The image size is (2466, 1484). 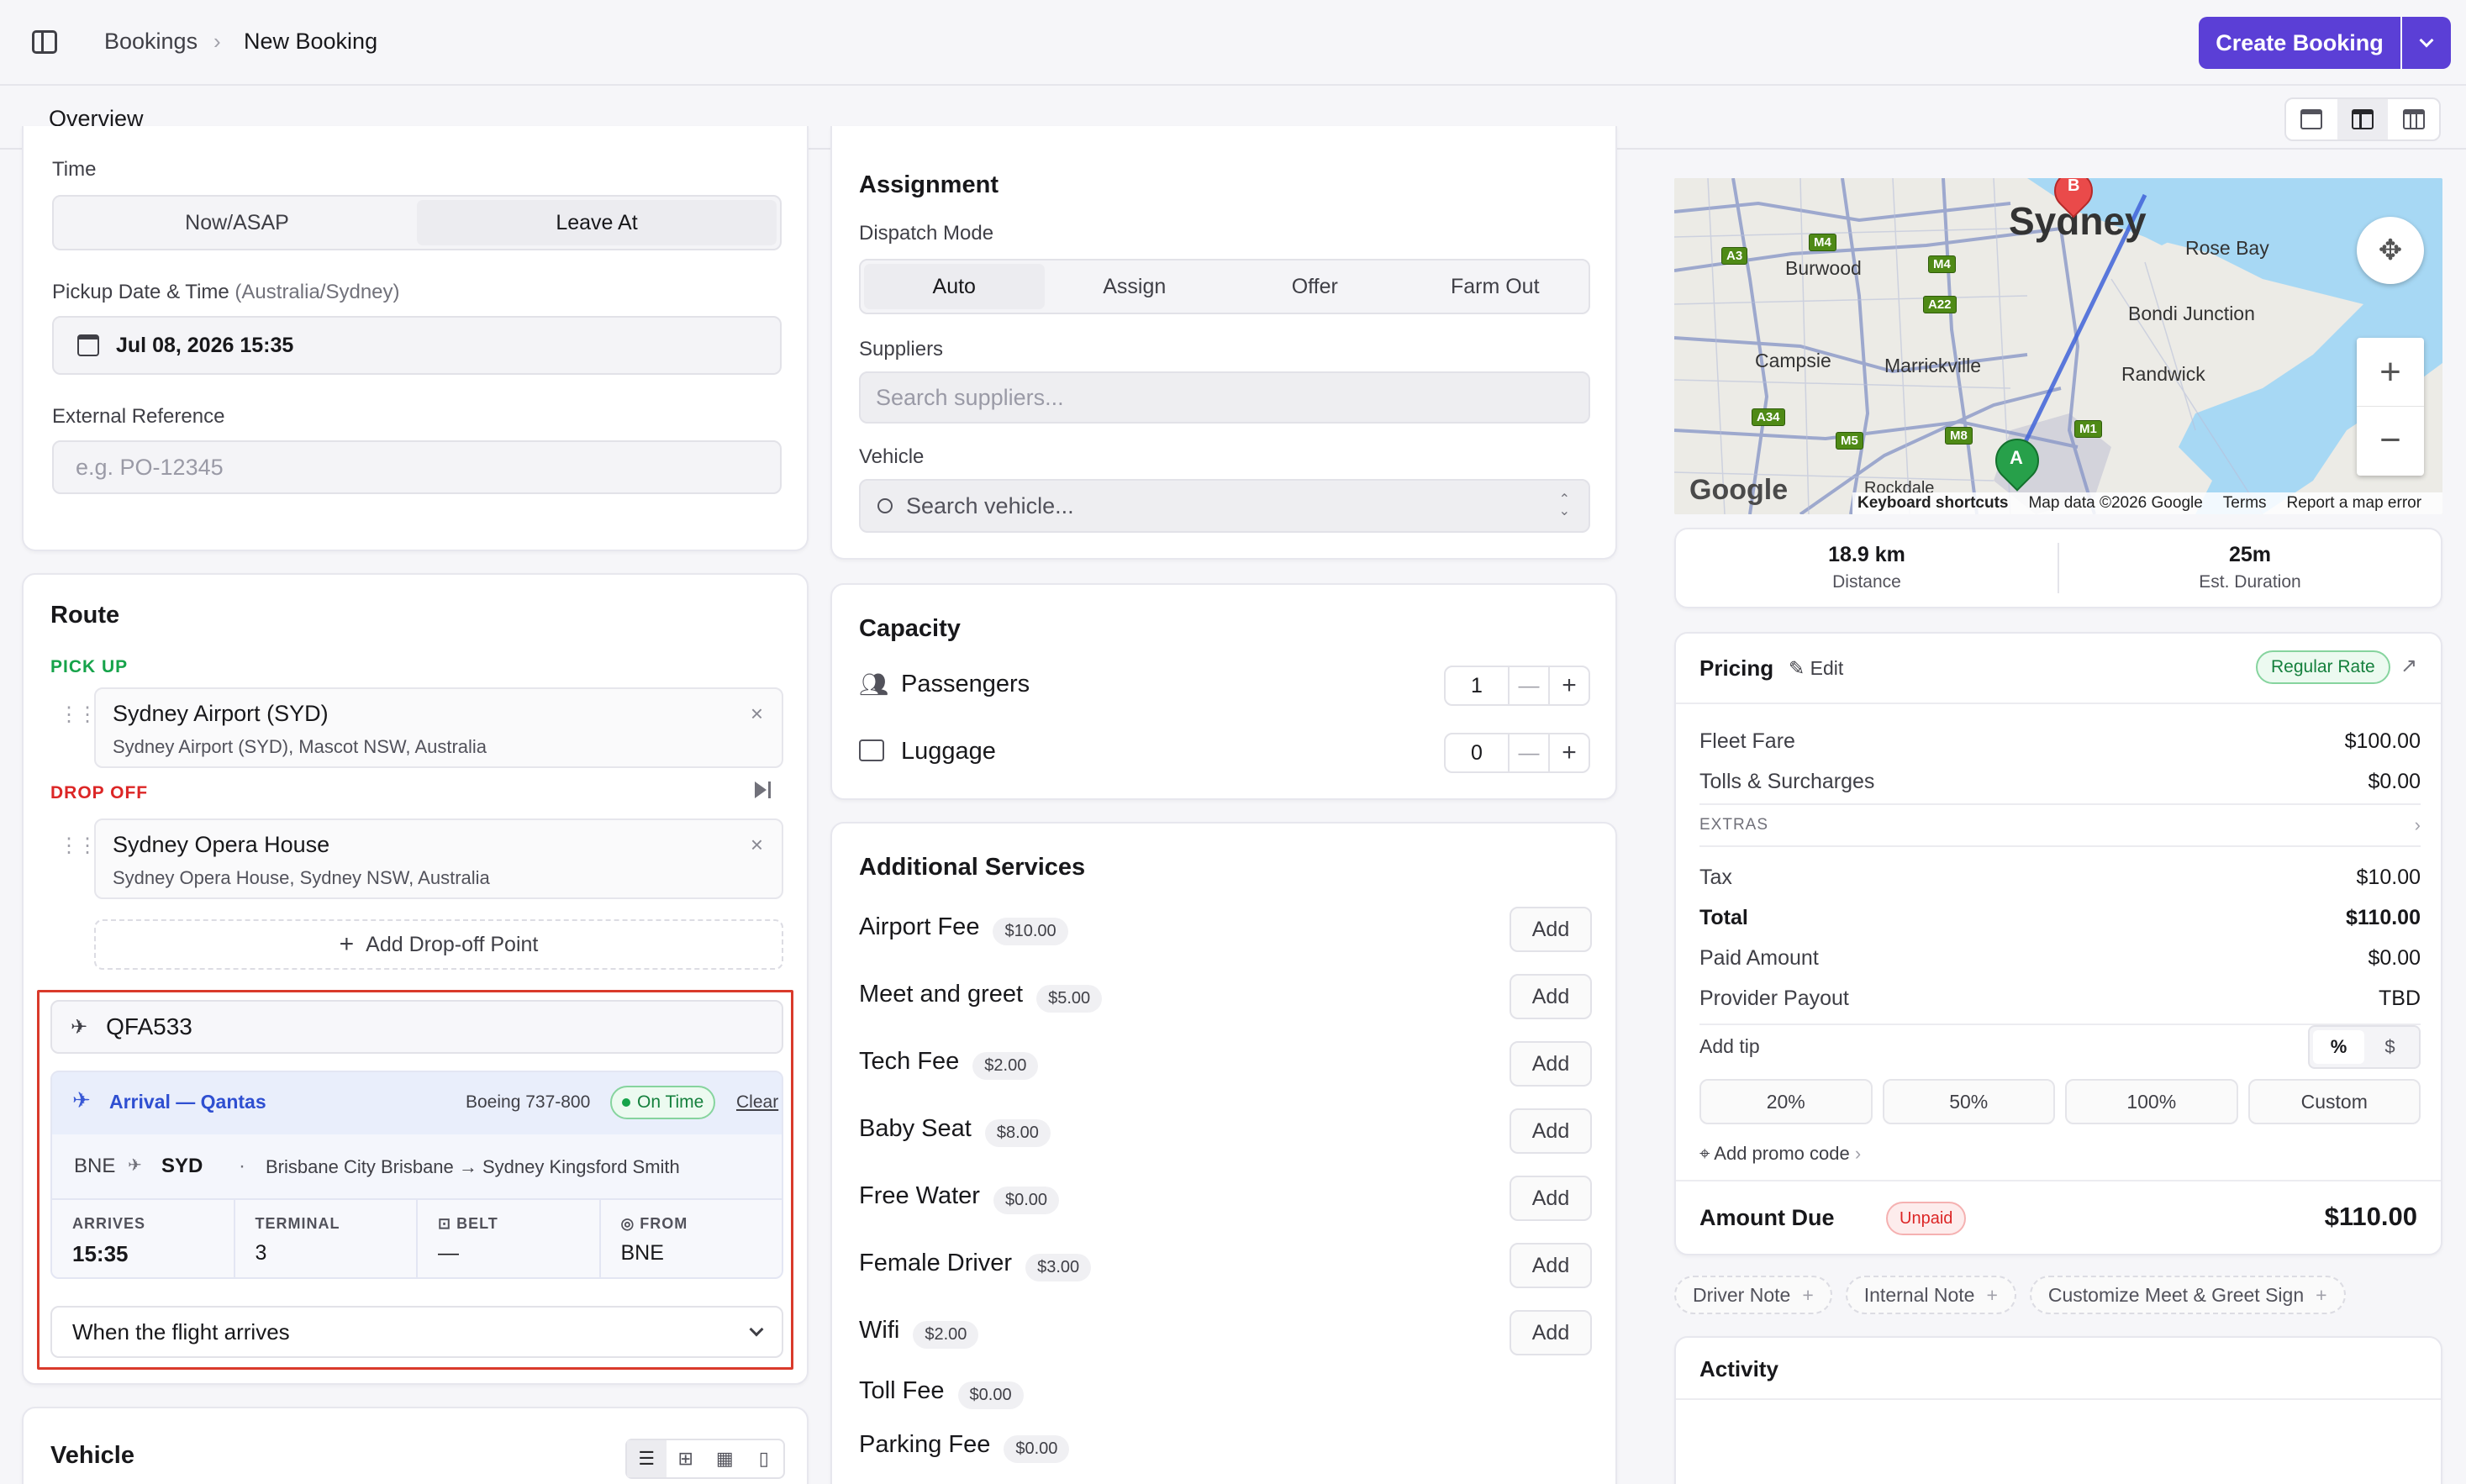 I want to click on paid-amount-label: Paid Amount, so click(x=1759, y=958).